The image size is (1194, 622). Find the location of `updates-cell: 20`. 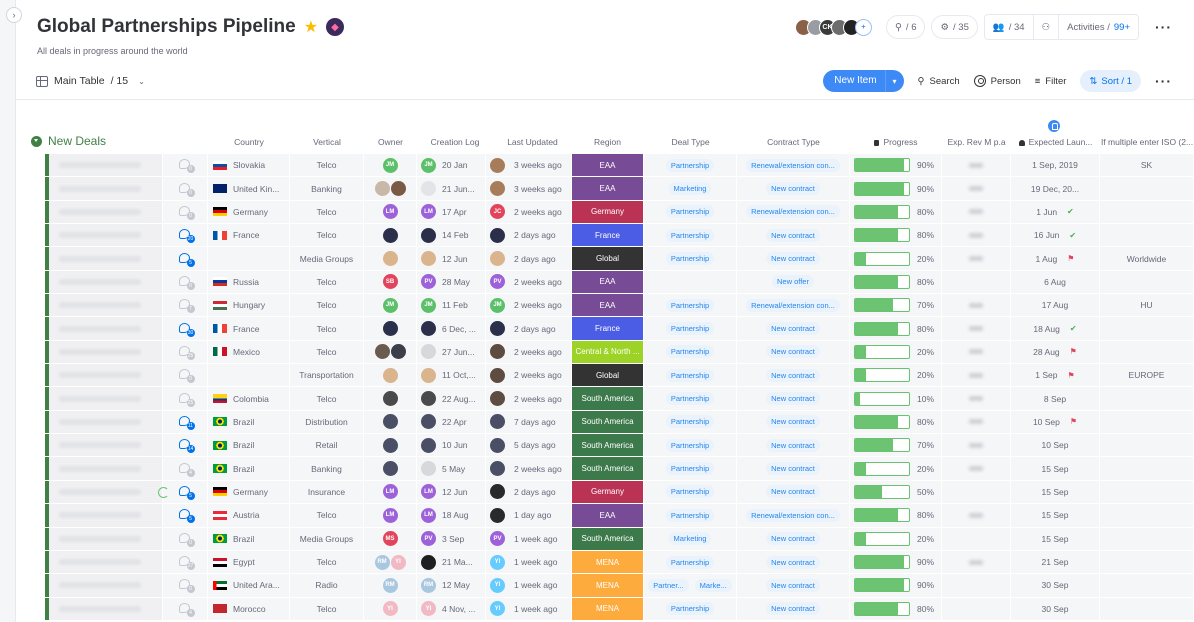

updates-cell: 20 is located at coordinates (185, 235).